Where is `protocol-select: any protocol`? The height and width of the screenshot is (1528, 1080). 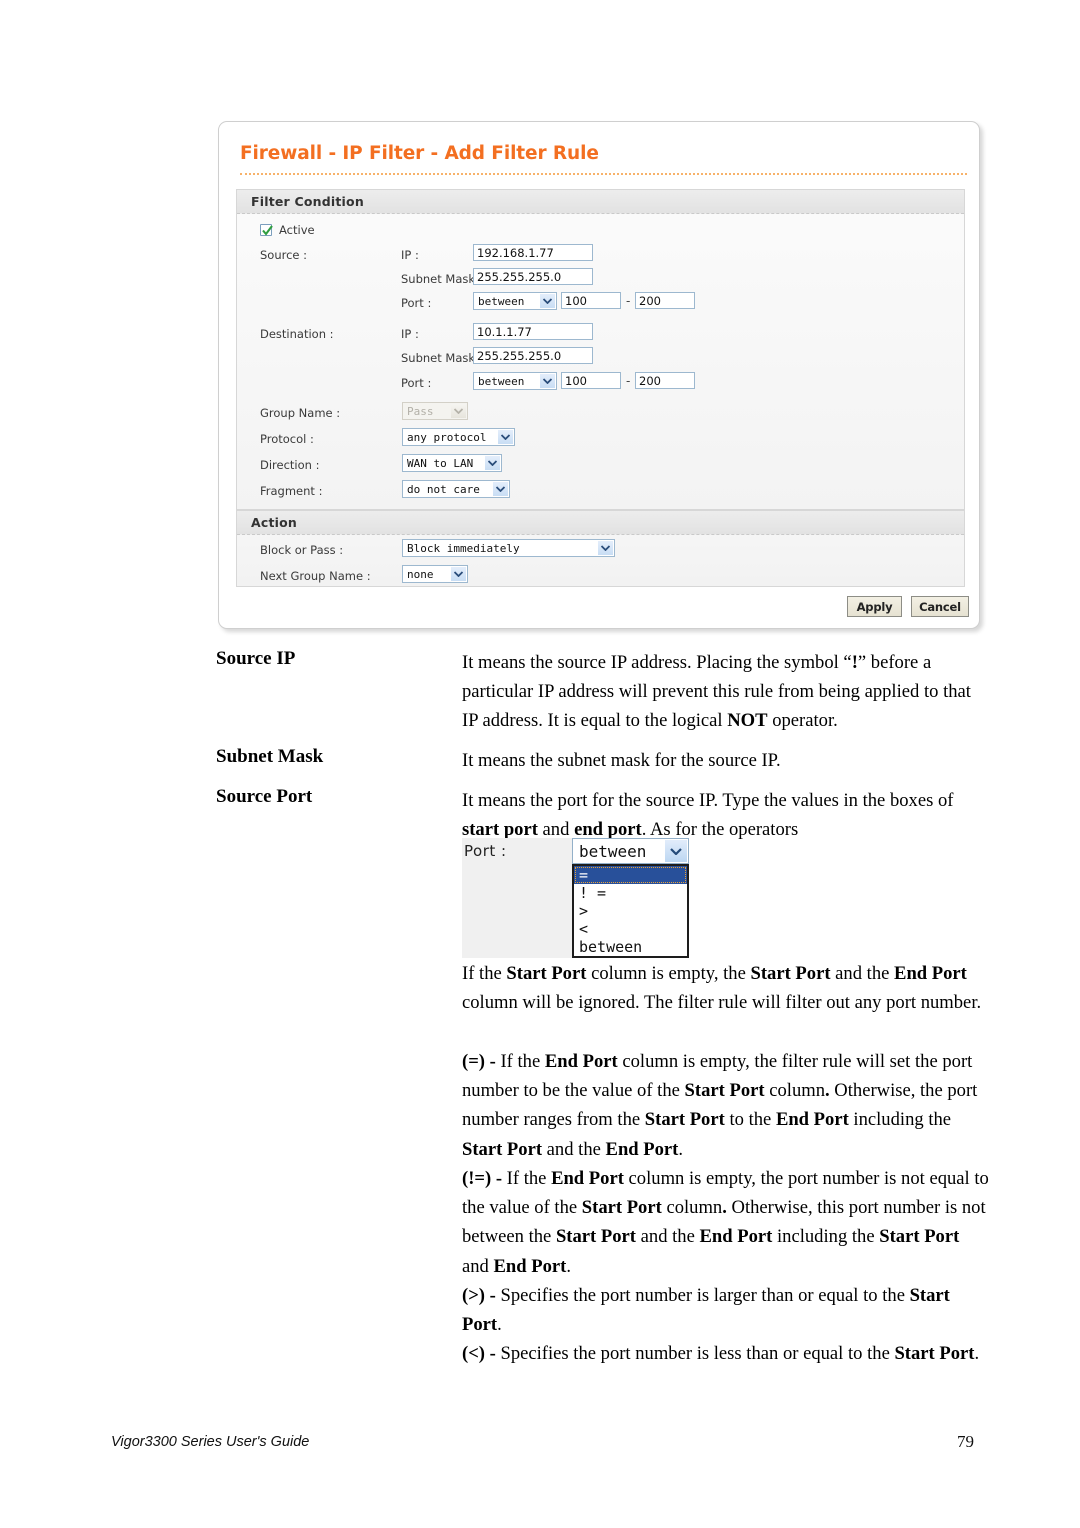
protocol-select: any protocol is located at coordinates (458, 437).